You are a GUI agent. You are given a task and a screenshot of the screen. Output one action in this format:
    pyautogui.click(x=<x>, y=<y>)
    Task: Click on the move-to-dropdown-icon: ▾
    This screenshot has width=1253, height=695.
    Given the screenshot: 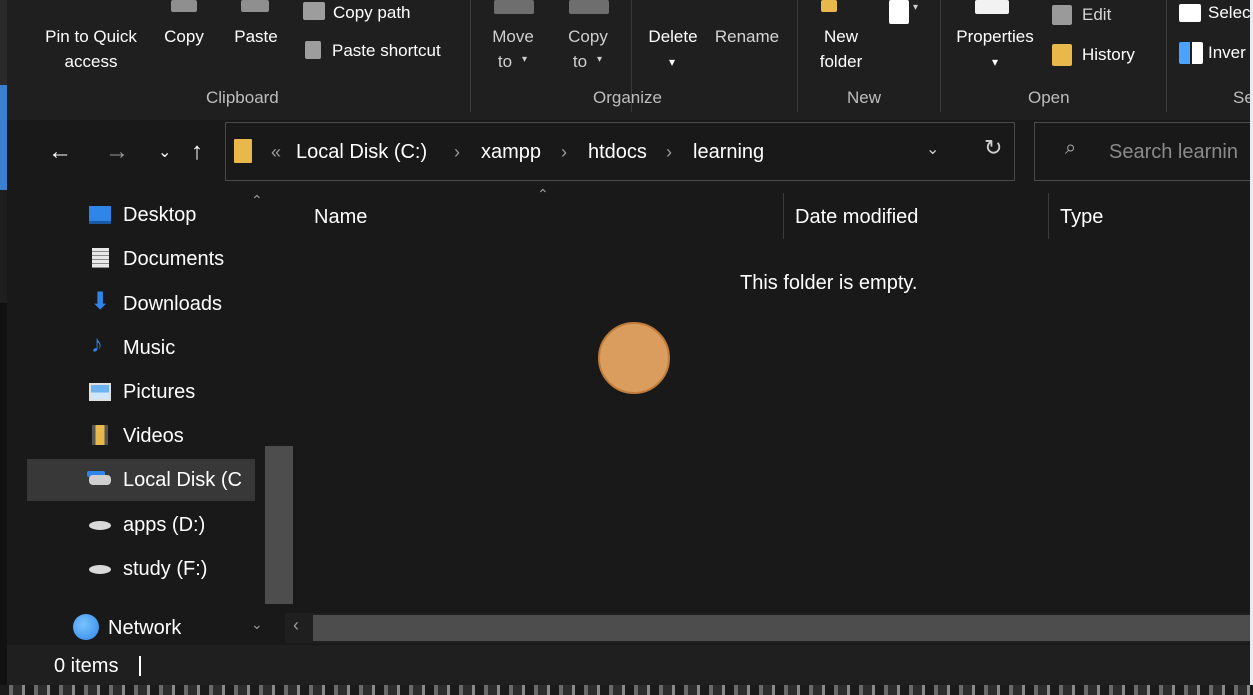 What is the action you would take?
    pyautogui.click(x=525, y=59)
    